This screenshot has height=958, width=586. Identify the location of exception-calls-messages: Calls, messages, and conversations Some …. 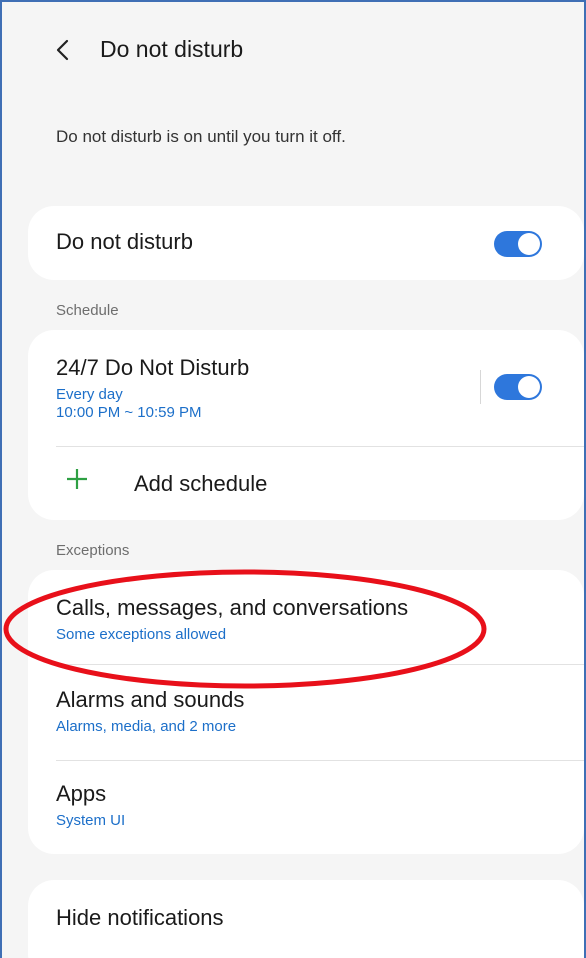
(306, 623).